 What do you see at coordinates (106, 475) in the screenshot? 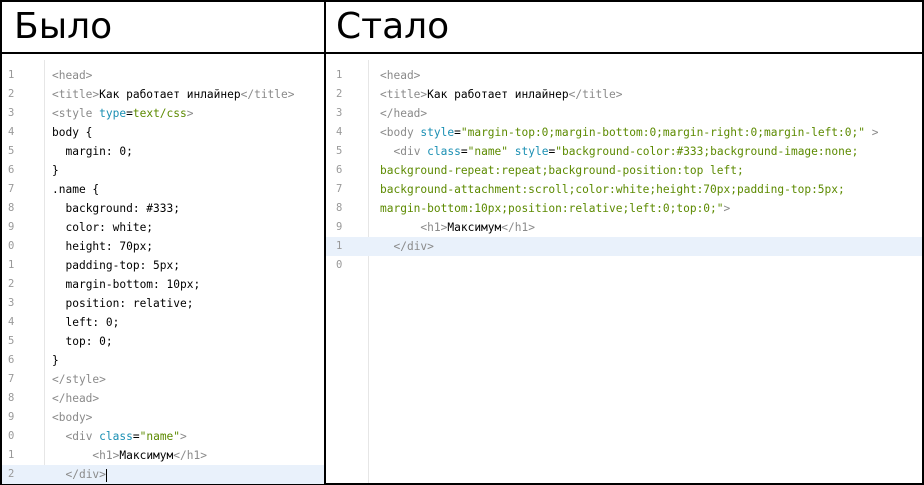
I see `text-cursor` at bounding box center [106, 475].